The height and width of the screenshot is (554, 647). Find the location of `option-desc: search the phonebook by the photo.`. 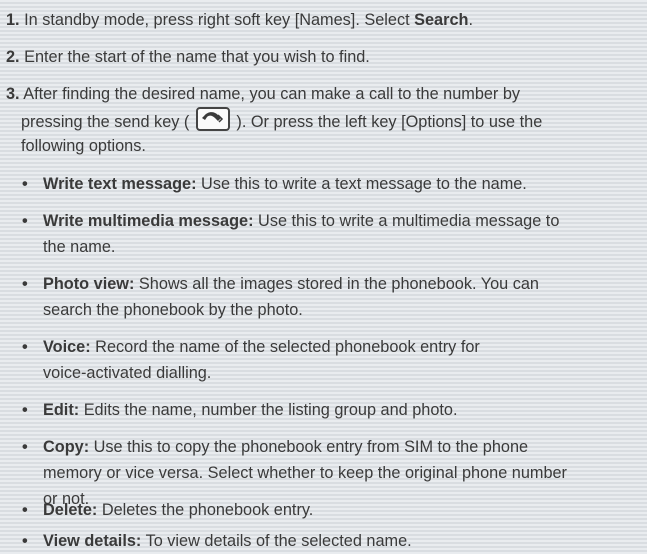

option-desc: search the phonebook by the photo. is located at coordinates (173, 310).